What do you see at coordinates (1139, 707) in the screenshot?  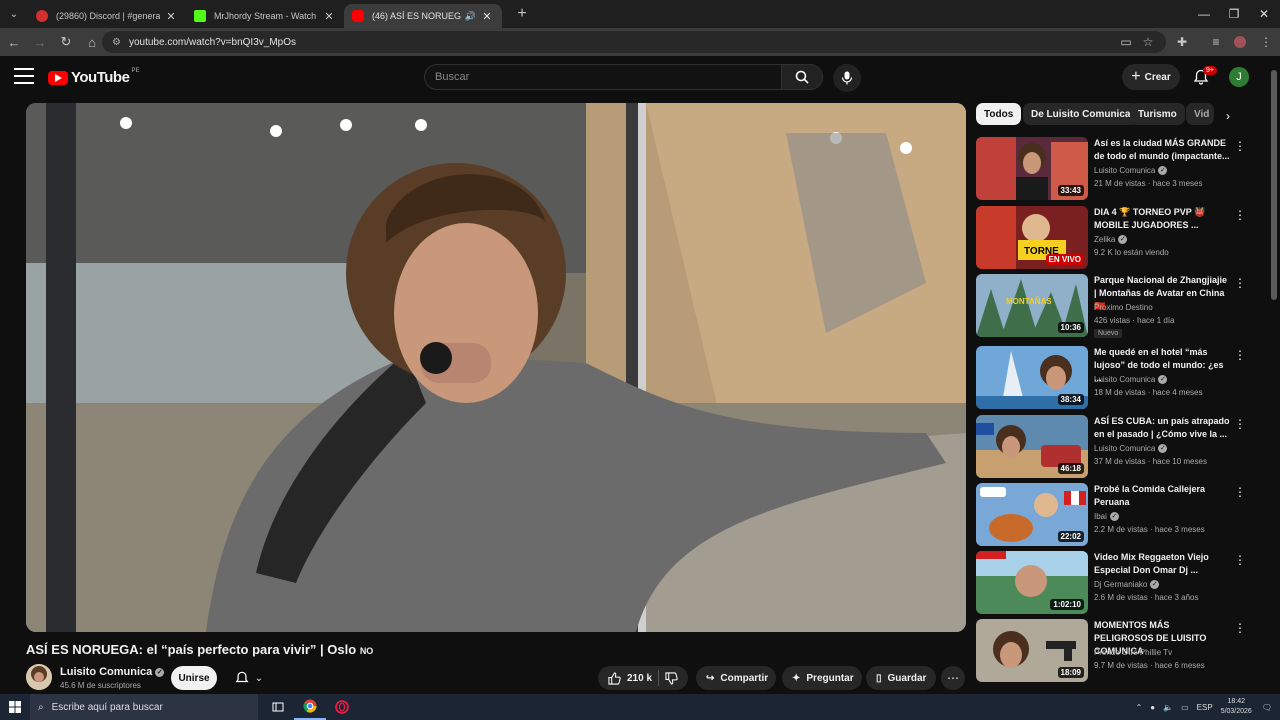 I see `show-hidden-icons-icon: ⌃` at bounding box center [1139, 707].